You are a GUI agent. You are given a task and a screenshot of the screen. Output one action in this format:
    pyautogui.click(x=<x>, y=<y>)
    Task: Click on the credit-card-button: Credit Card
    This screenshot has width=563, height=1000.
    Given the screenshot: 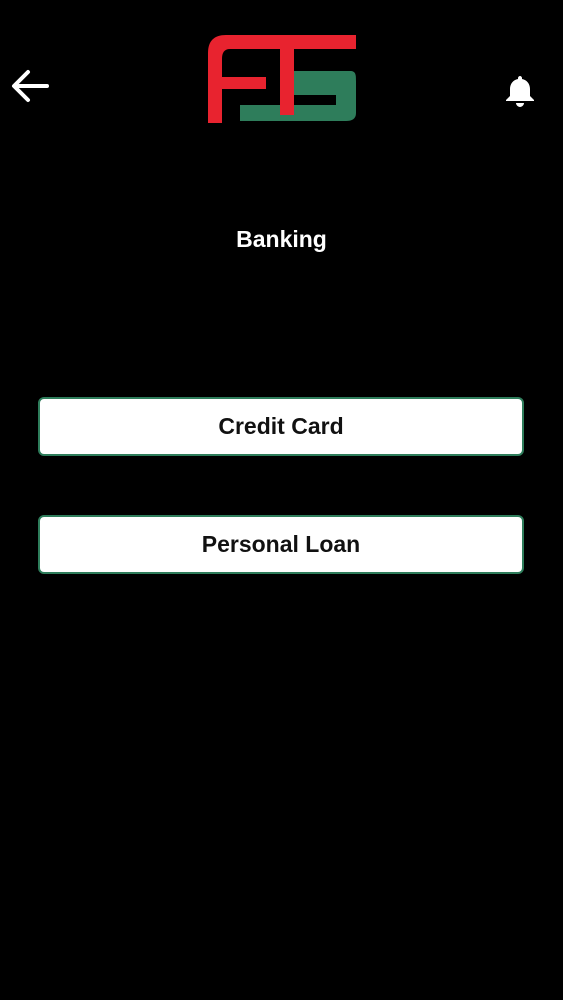 What is the action you would take?
    pyautogui.click(x=281, y=426)
    